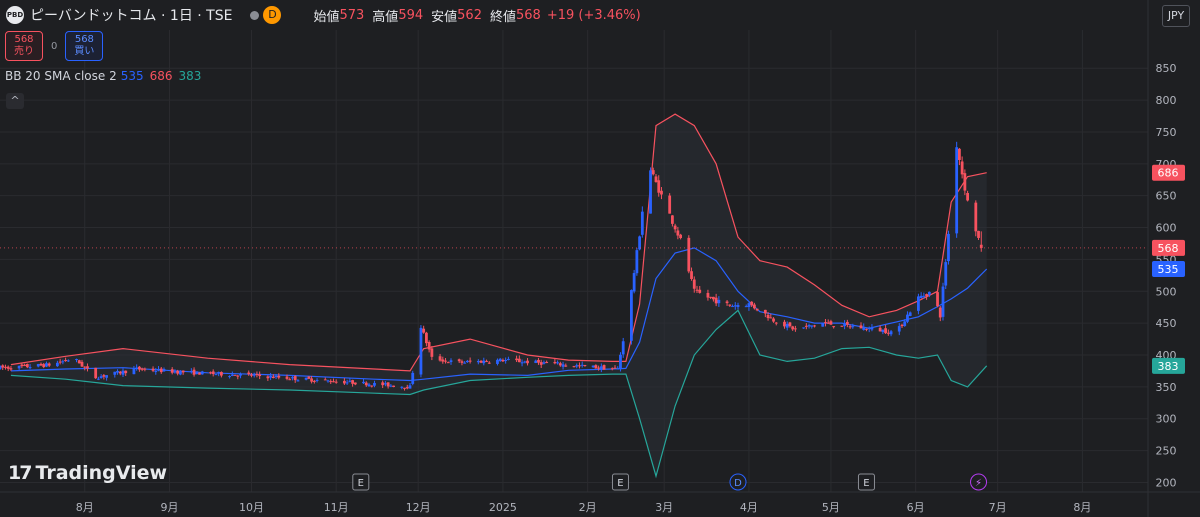  What do you see at coordinates (54, 46) in the screenshot?
I see `spread-value: 0` at bounding box center [54, 46].